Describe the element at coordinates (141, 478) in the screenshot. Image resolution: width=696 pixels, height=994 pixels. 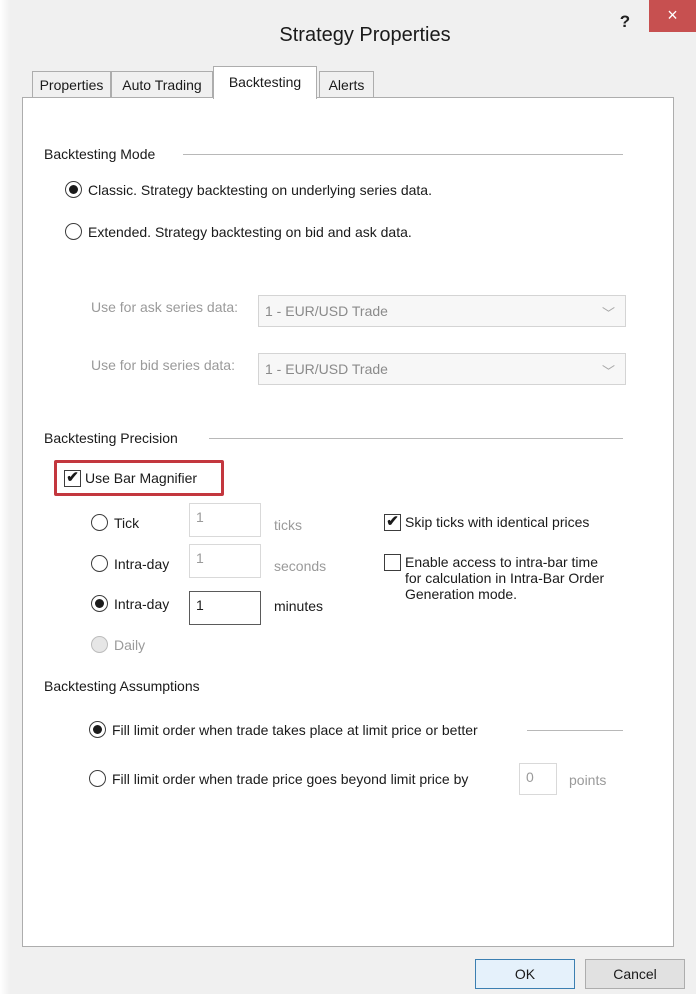
I see `bar-magnifier-label: Use Bar Magnifier` at that location.